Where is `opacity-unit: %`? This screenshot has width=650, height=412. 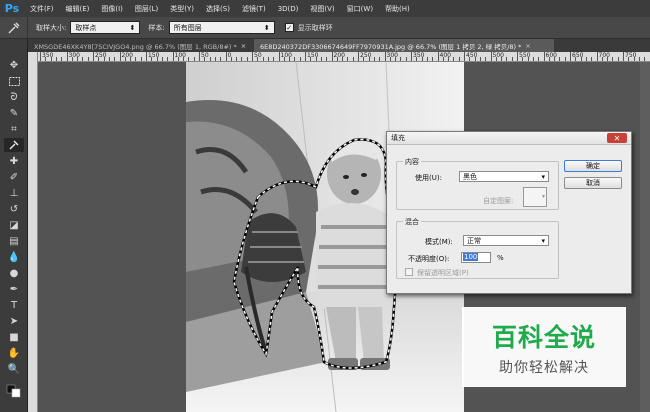
opacity-unit: % is located at coordinates (500, 258).